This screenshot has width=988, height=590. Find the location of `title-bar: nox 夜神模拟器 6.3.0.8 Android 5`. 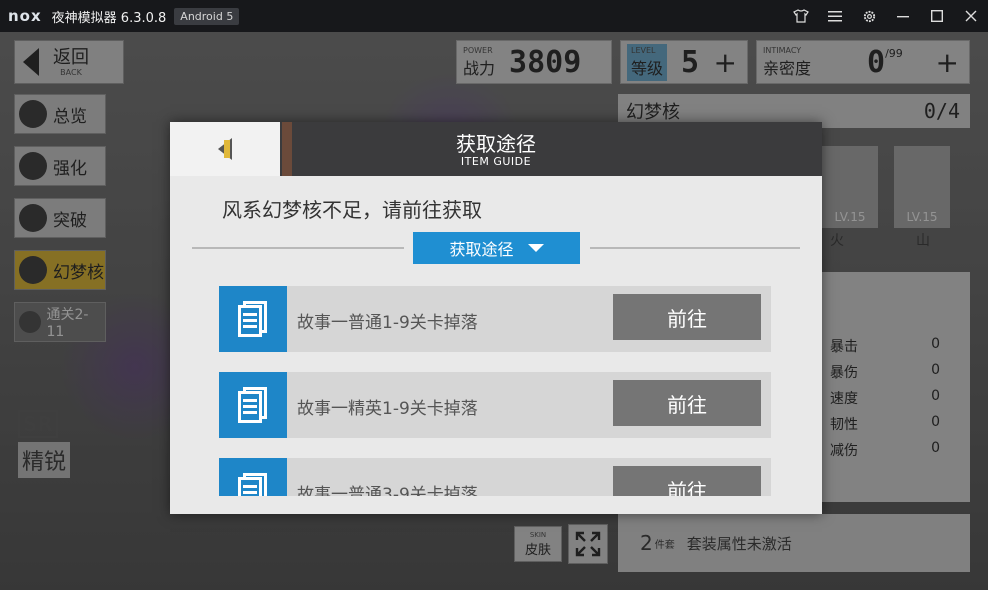

title-bar: nox 夜神模拟器 6.3.0.8 Android 5 is located at coordinates (494, 16).